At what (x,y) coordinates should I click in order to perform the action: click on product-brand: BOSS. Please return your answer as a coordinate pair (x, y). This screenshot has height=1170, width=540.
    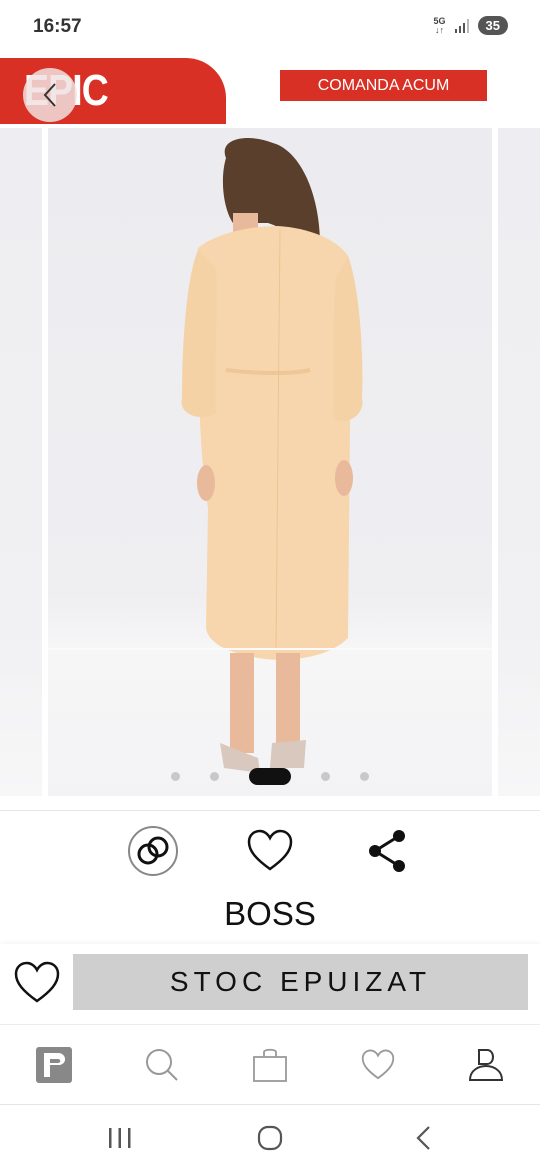
    Looking at the image, I should click on (270, 914).